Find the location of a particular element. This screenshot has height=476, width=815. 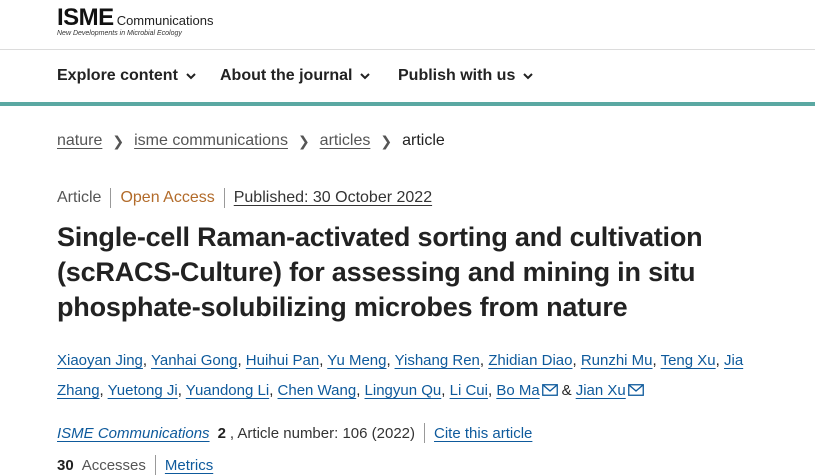

published-date-link: Published: 30 October 2022 is located at coordinates (333, 198).